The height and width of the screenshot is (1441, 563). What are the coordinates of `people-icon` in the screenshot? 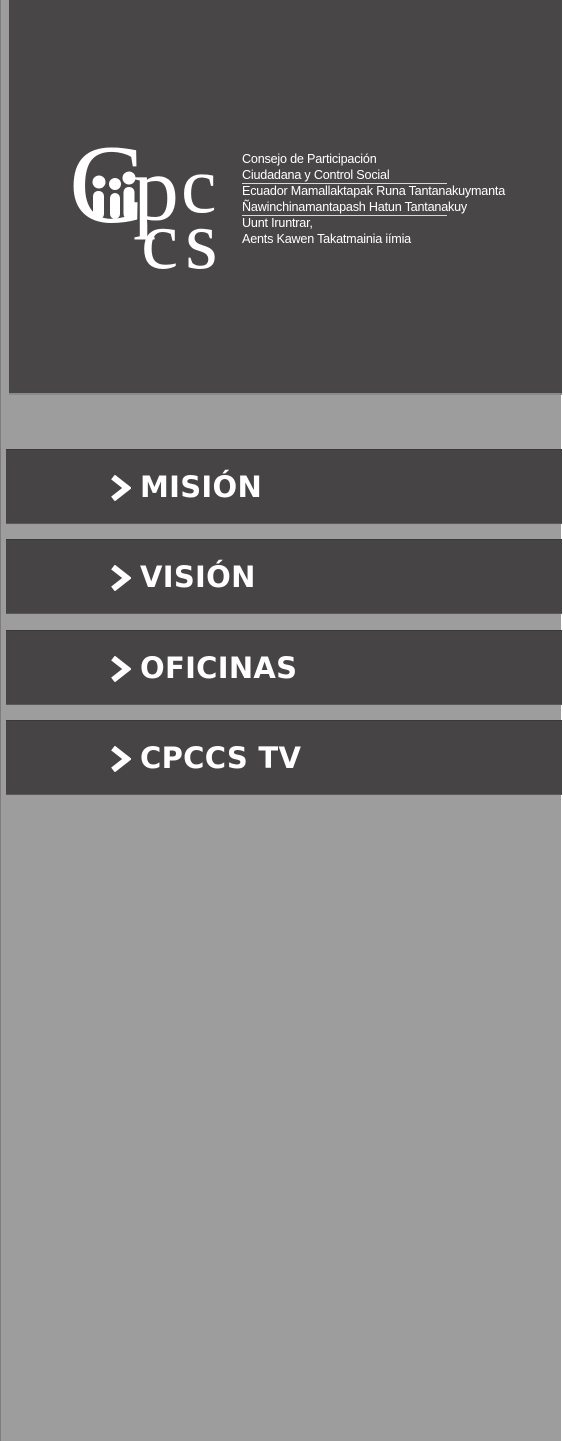 It's located at (114, 195).